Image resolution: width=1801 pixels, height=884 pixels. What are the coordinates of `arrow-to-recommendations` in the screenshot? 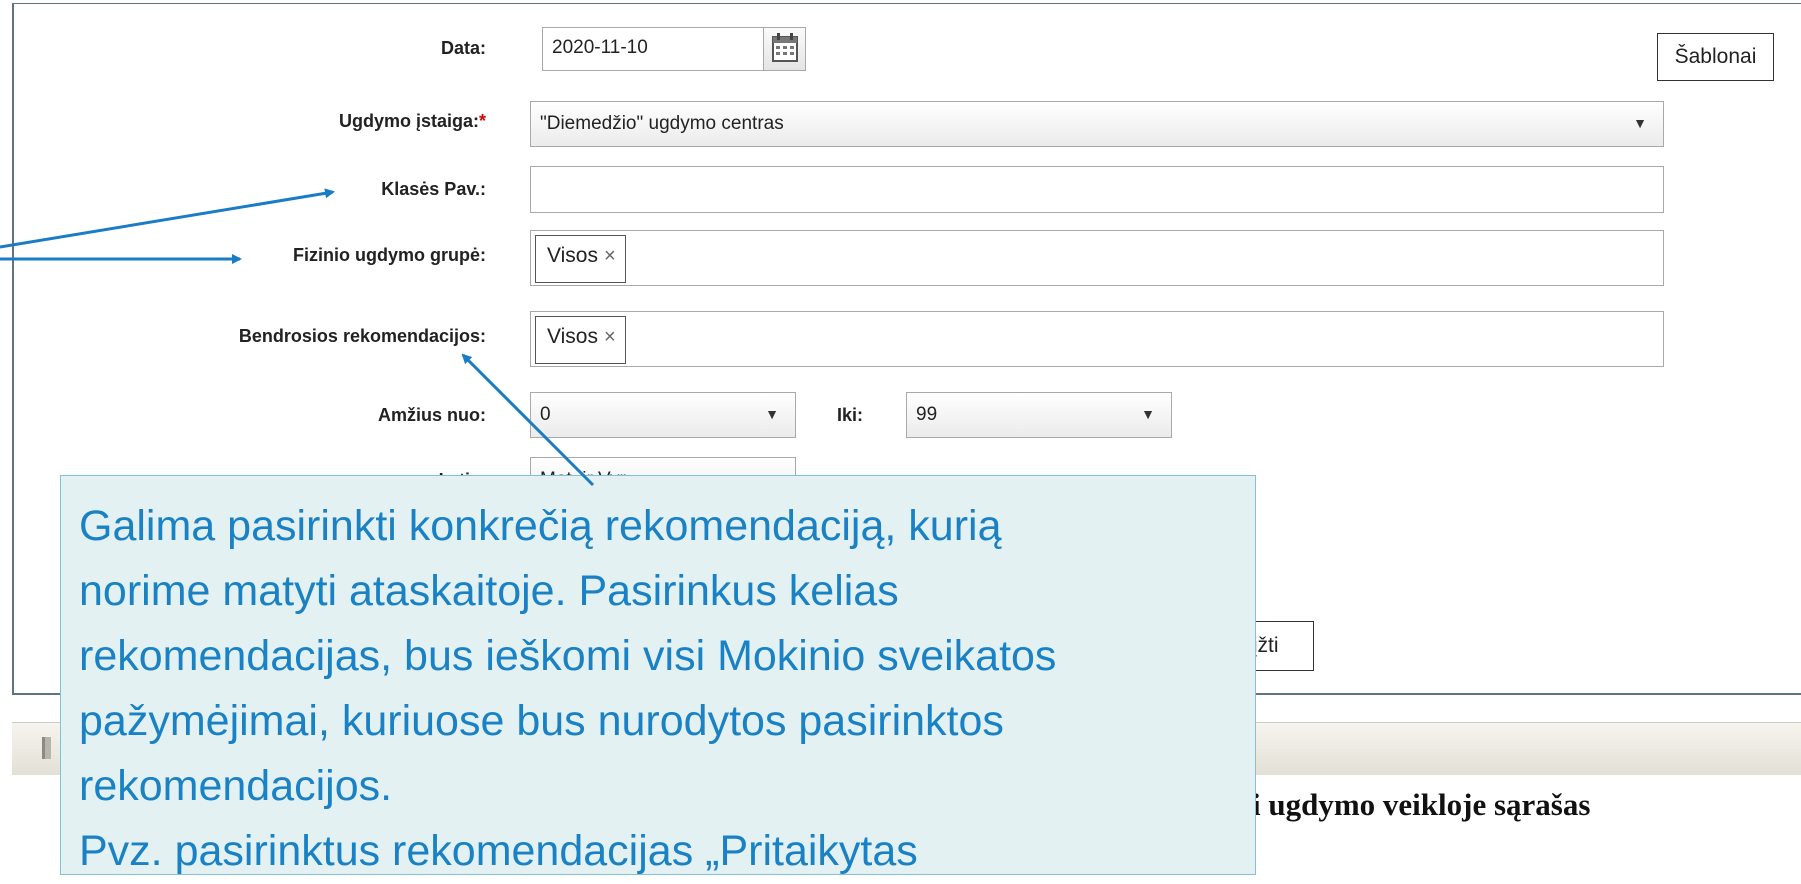 It's located at (528, 420).